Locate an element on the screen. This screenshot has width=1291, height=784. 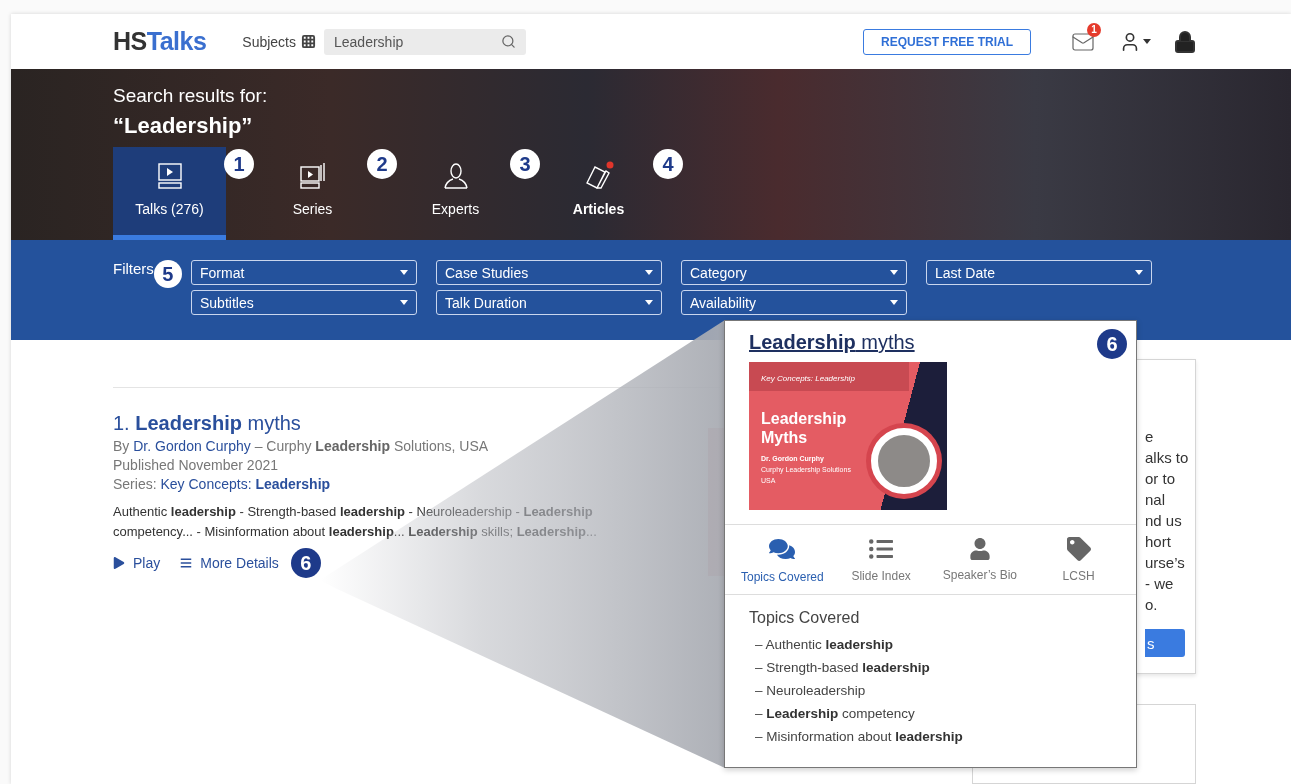
filter-dropdown: Availability is located at coordinates (794, 303).